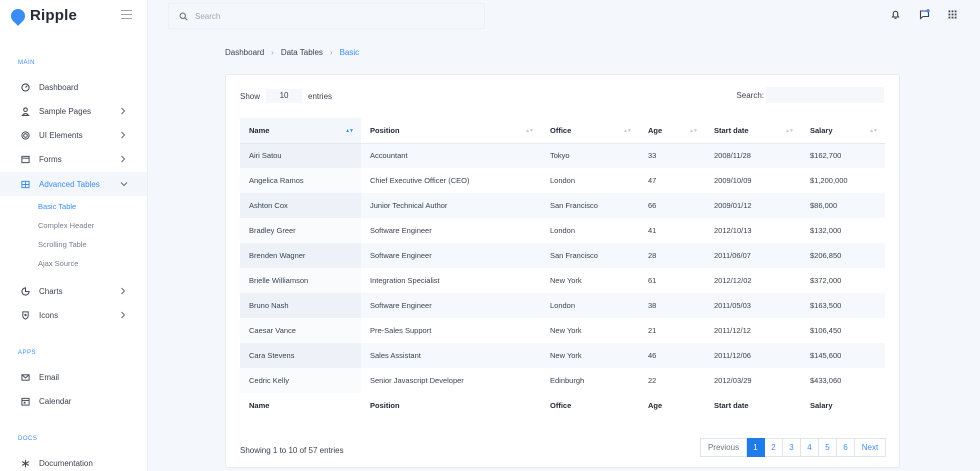 The height and width of the screenshot is (471, 980). I want to click on pagination-page-5: 5, so click(828, 447).